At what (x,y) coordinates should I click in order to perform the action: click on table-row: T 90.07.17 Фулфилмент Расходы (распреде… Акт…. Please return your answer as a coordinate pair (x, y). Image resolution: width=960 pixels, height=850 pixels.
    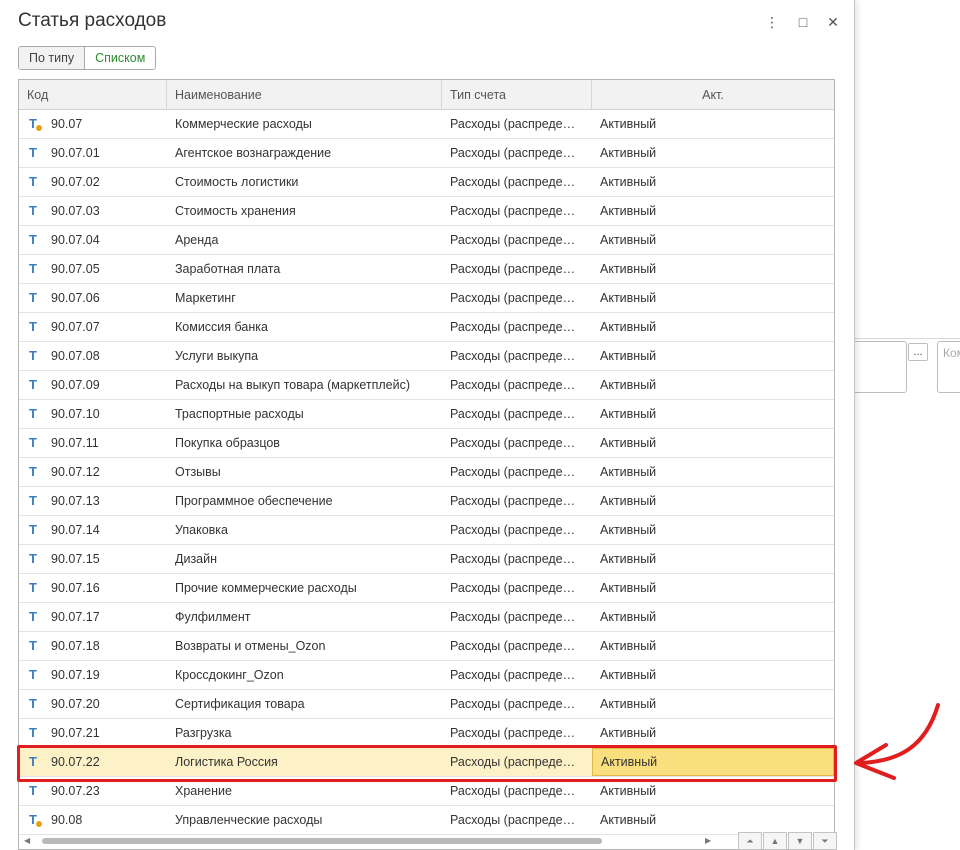
    Looking at the image, I should click on (426, 617).